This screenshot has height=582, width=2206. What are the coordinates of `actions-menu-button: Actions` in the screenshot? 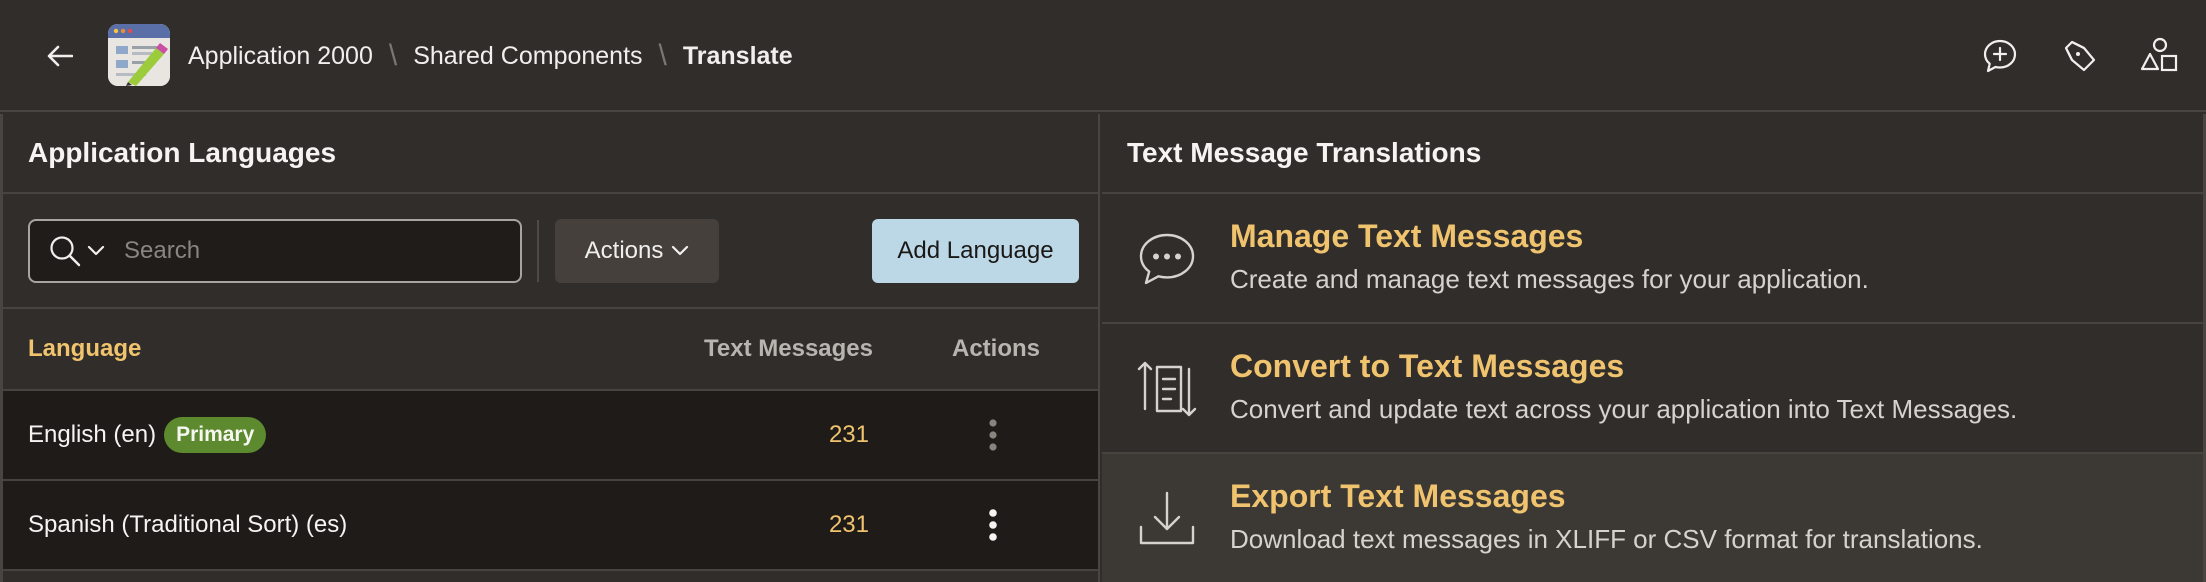 It's located at (637, 251).